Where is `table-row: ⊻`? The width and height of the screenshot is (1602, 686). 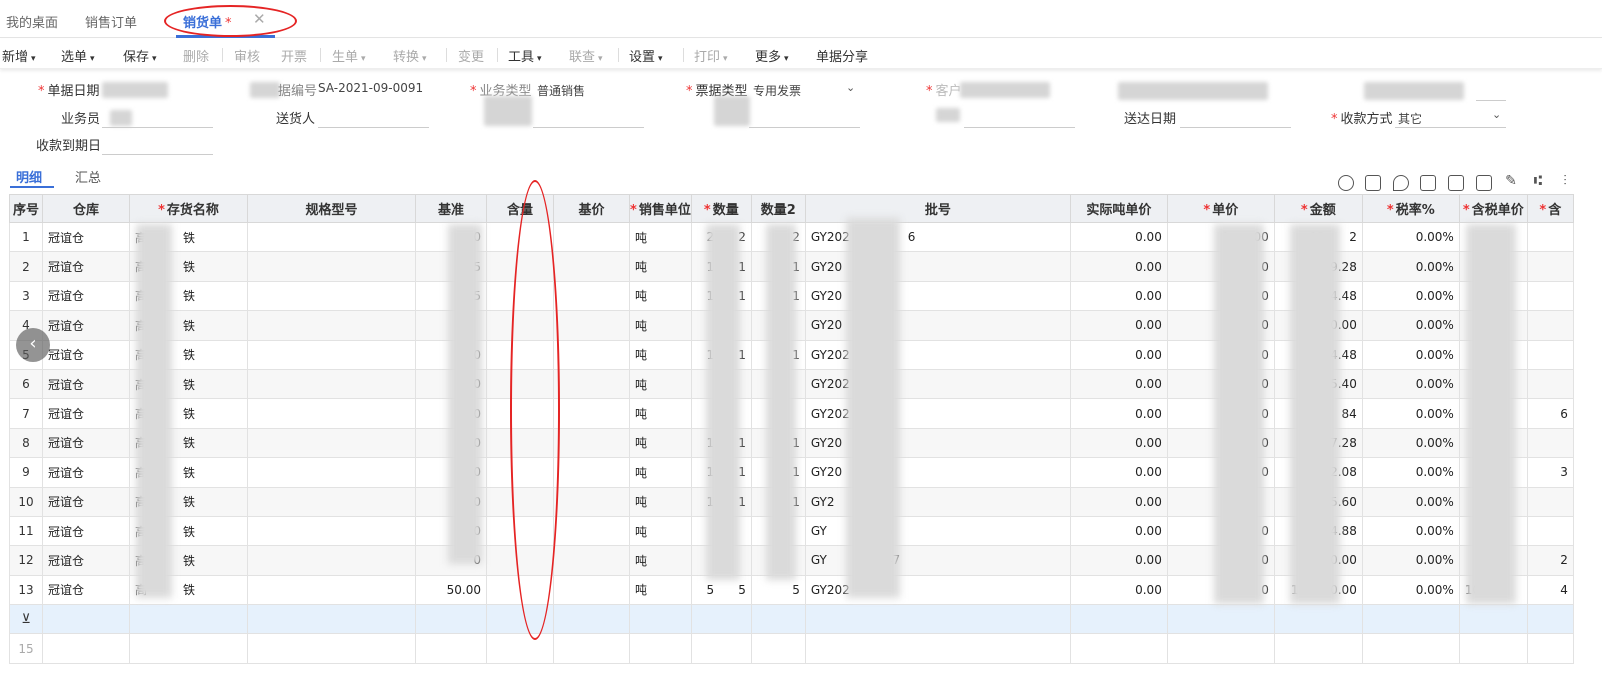 table-row: ⊻ is located at coordinates (791, 619).